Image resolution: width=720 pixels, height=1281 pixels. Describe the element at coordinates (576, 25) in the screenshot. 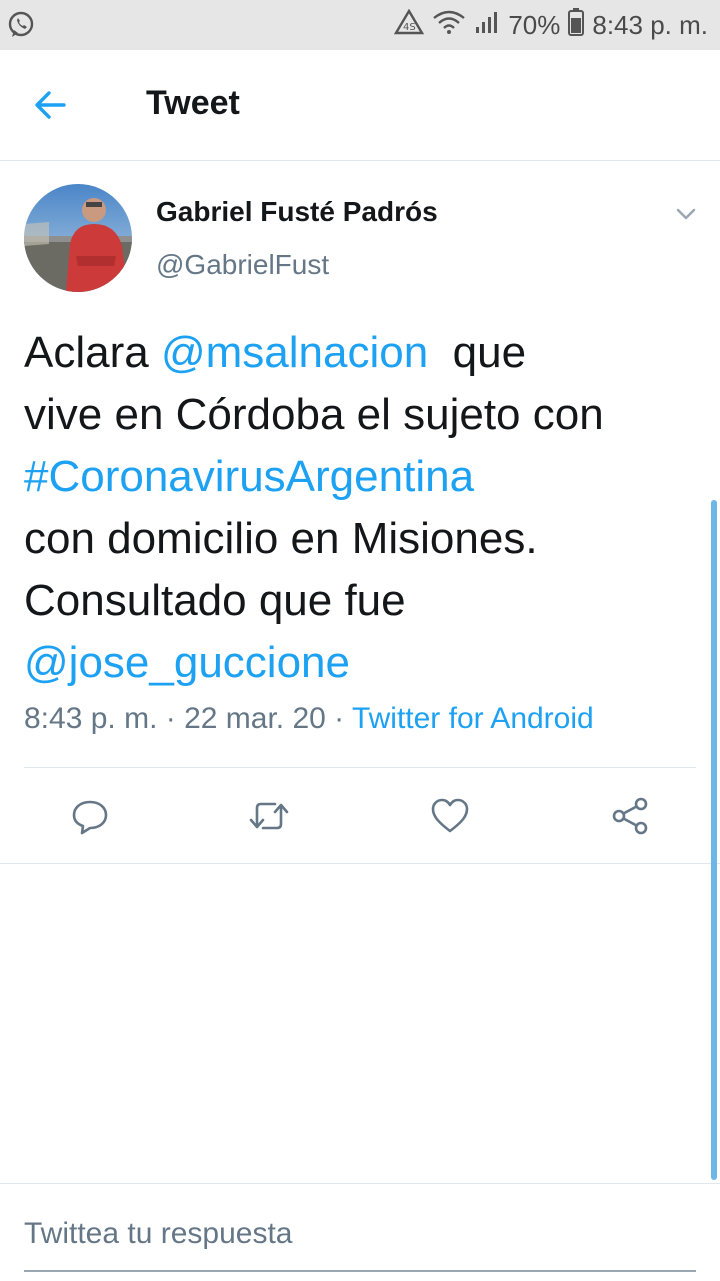

I see `battery-icon` at that location.